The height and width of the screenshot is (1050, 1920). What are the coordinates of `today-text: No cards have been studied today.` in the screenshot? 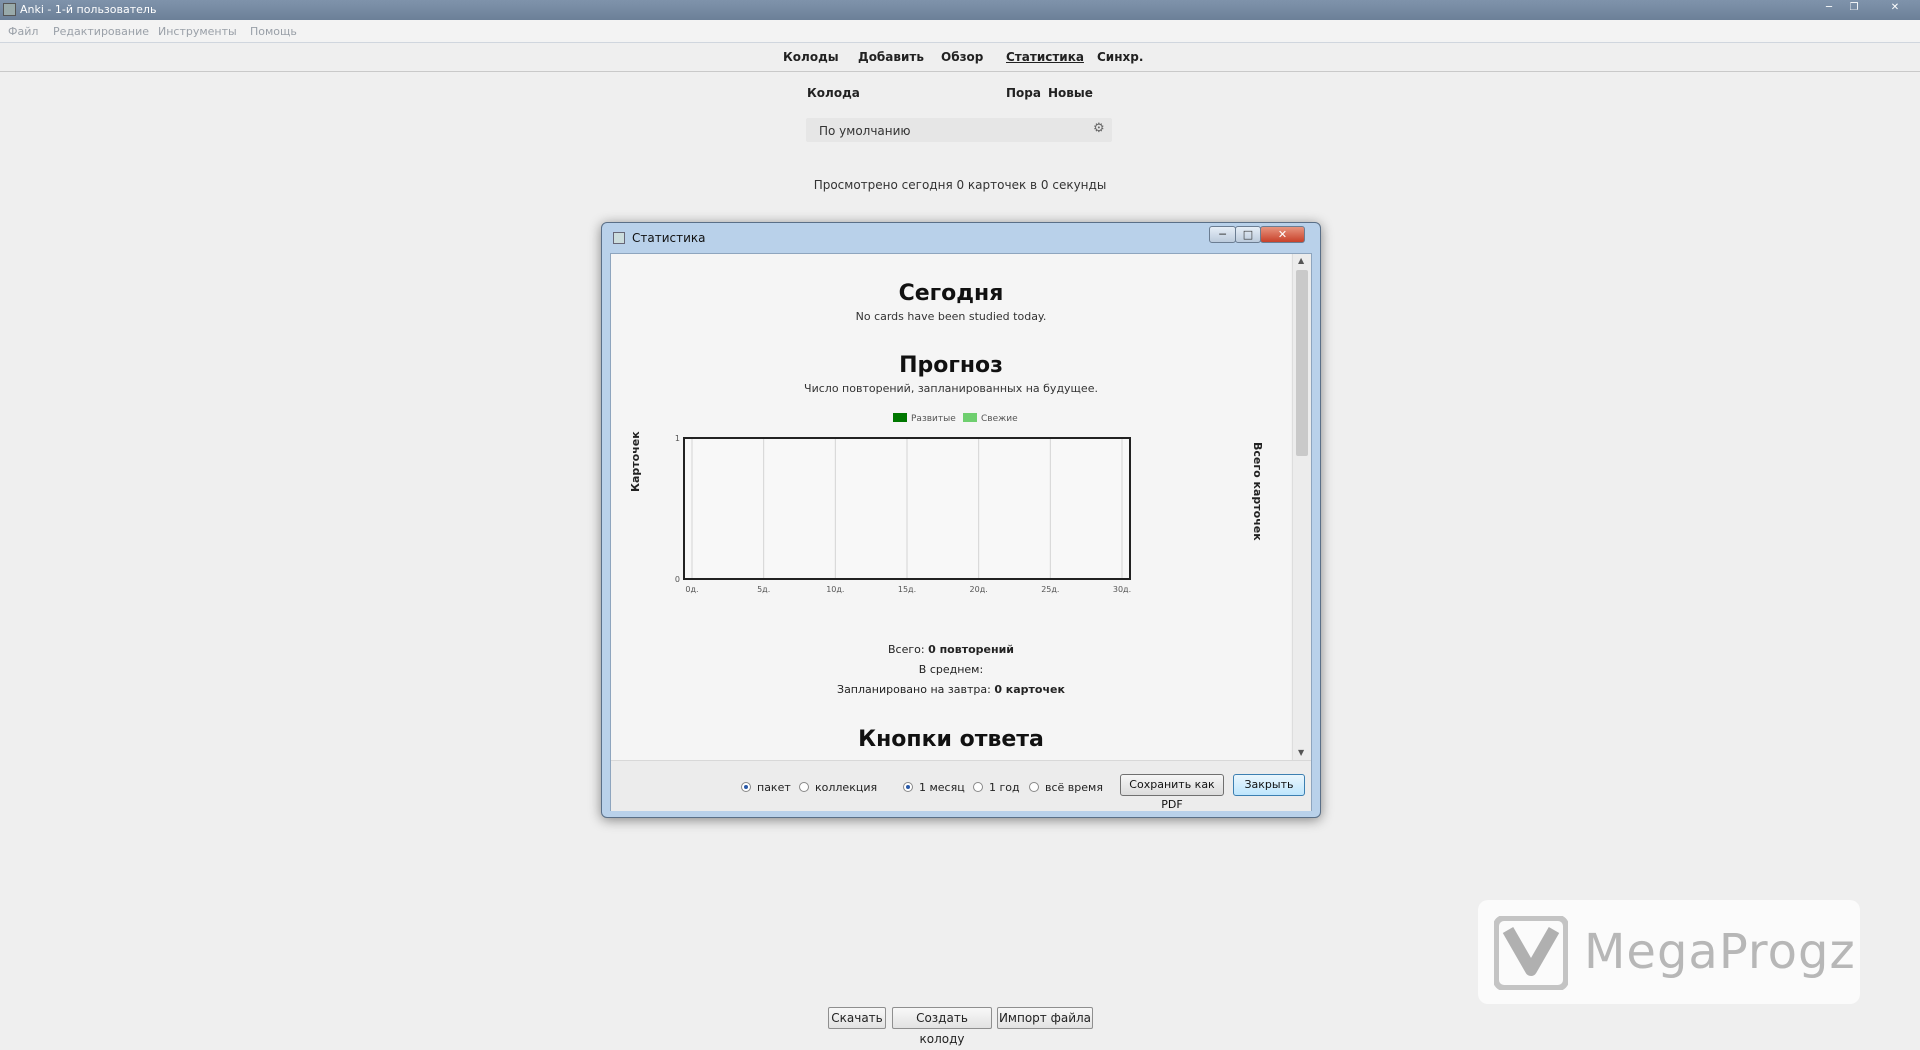 It's located at (951, 316).